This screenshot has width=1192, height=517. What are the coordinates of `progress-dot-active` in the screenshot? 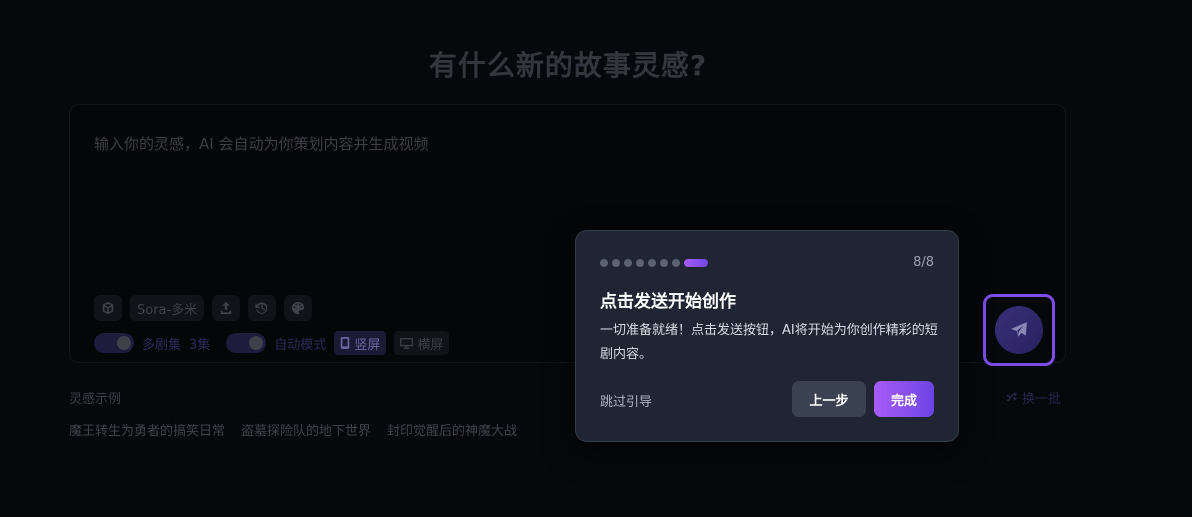 It's located at (696, 263).